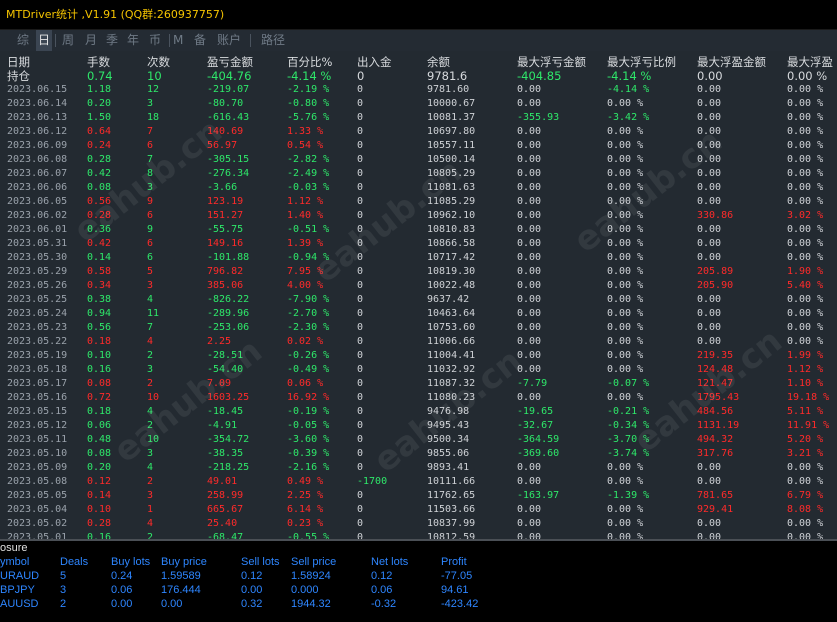  What do you see at coordinates (154, 76) in the screenshot?
I see `cell-col-2: 10` at bounding box center [154, 76].